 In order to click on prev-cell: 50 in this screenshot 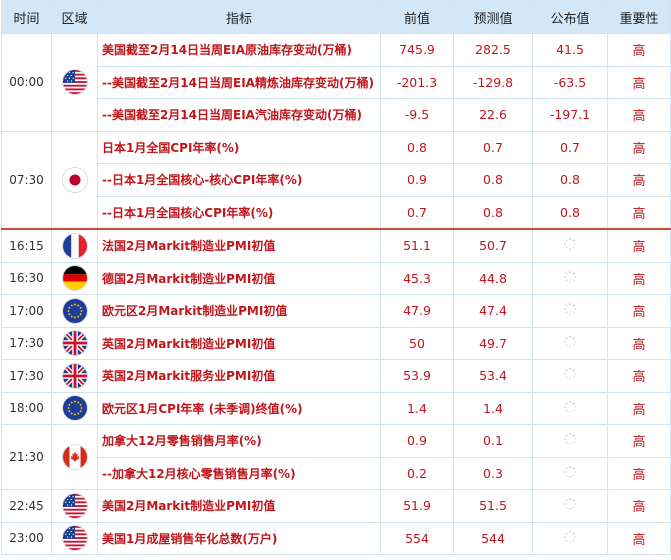, I will do `click(417, 343)`.